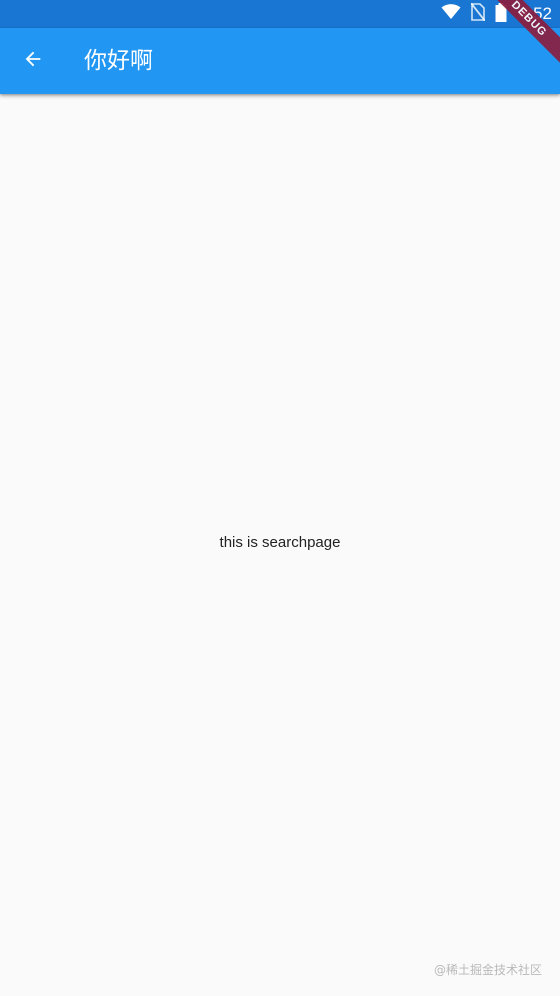 The height and width of the screenshot is (996, 560). I want to click on arrow-back-icon, so click(33, 61).